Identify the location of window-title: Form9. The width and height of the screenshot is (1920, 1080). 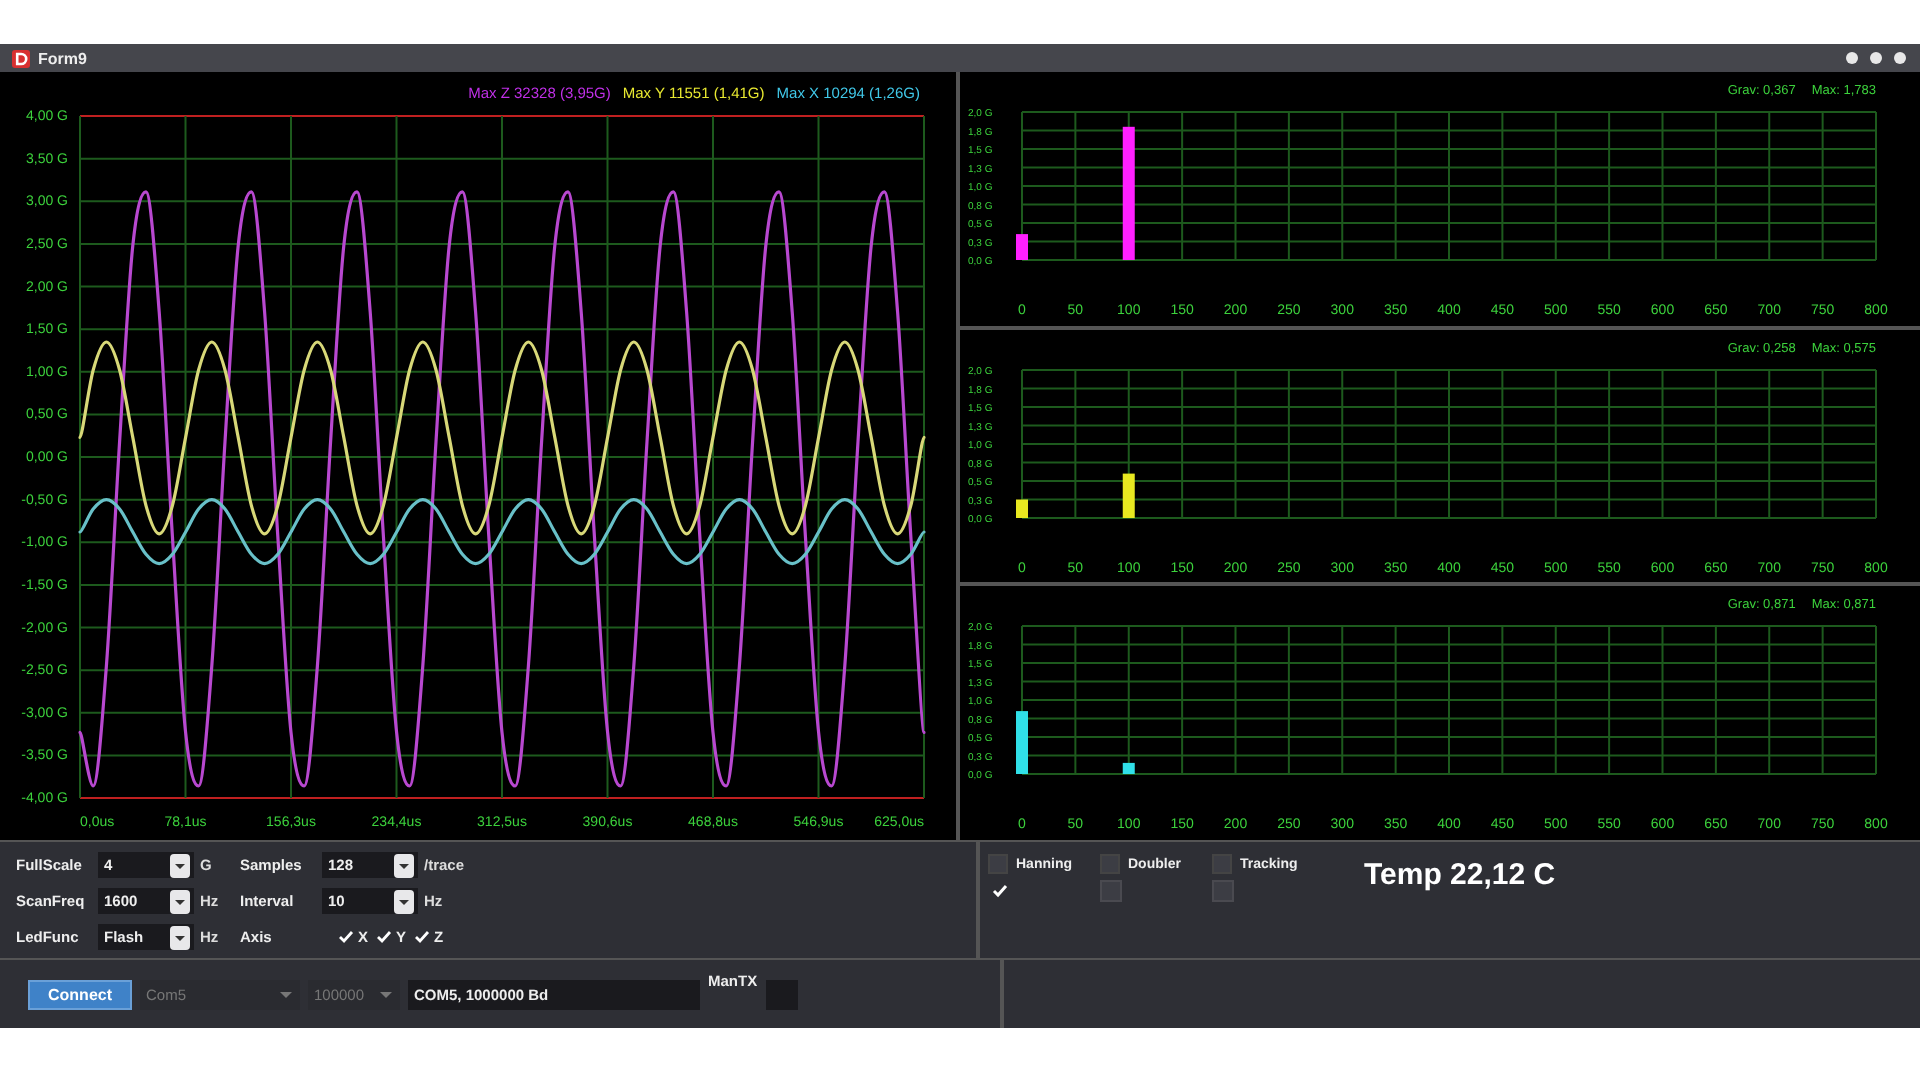
(62, 58).